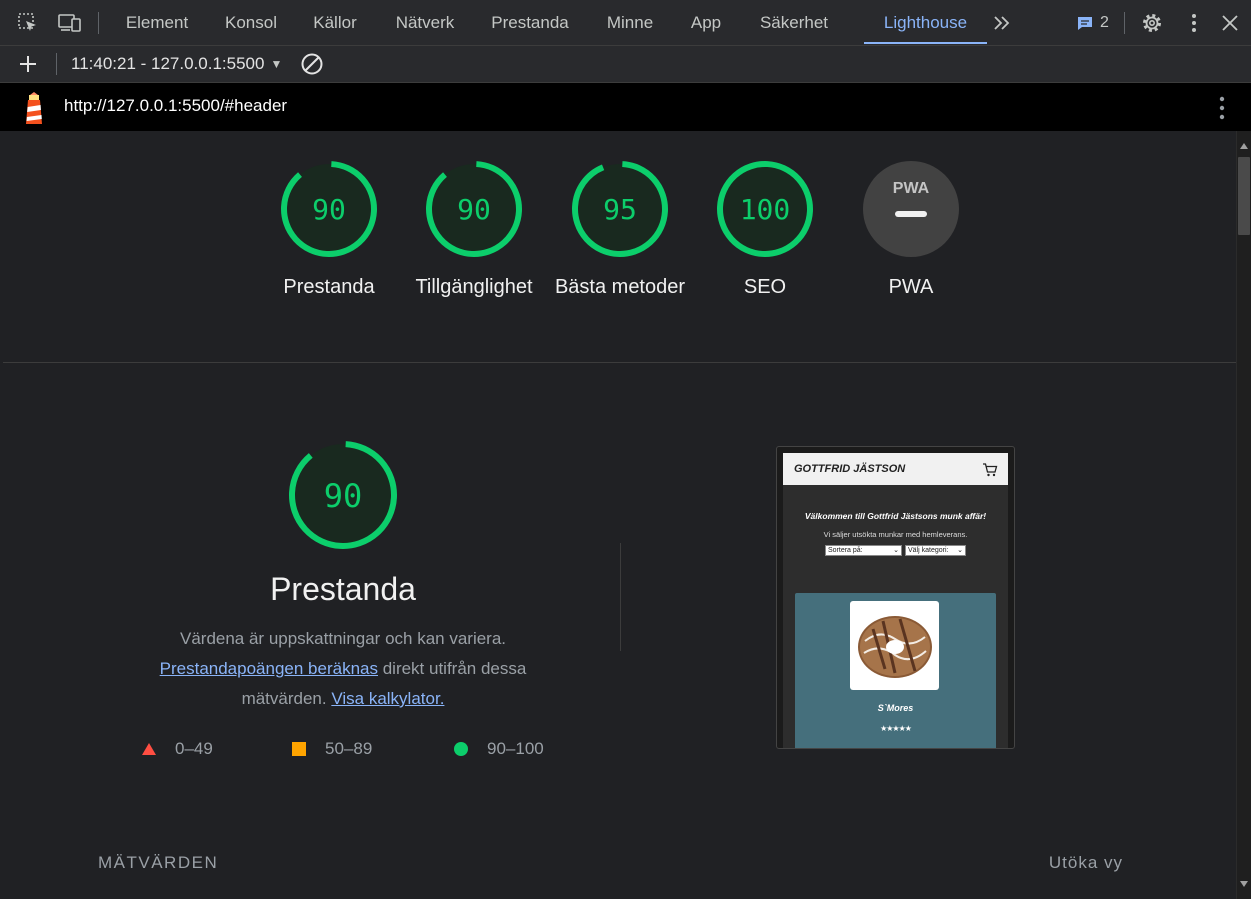 The width and height of the screenshot is (1251, 899). What do you see at coordinates (28, 64) in the screenshot?
I see `new-report-plus-icon` at bounding box center [28, 64].